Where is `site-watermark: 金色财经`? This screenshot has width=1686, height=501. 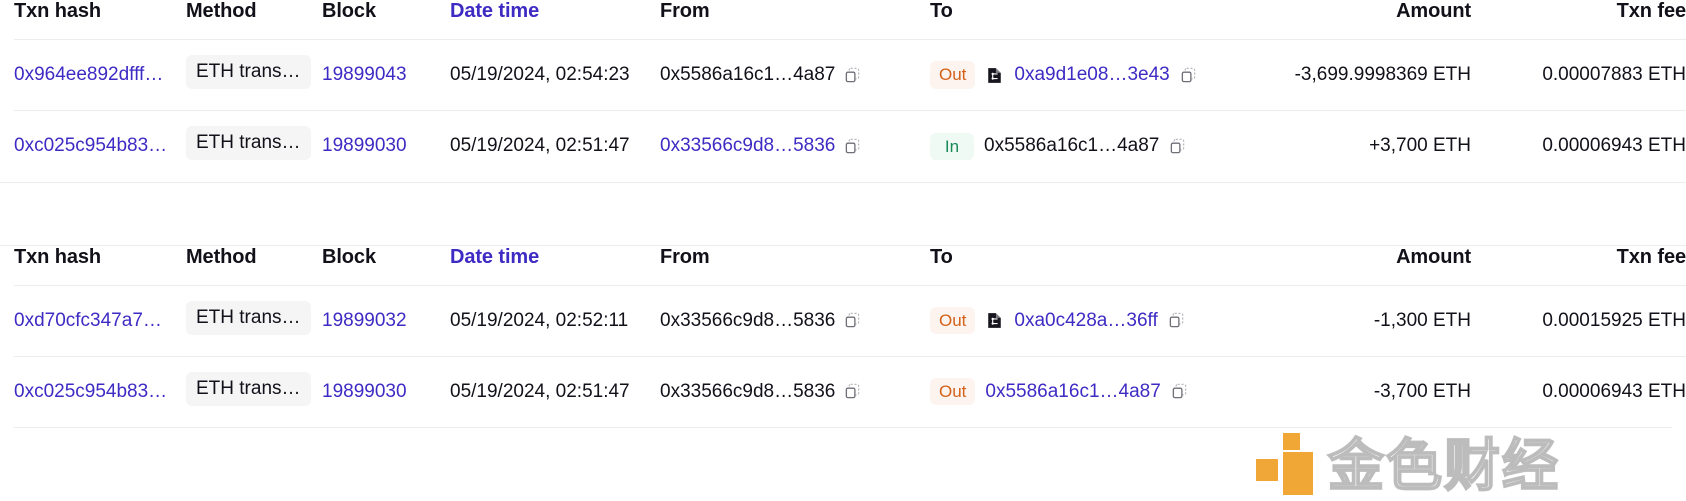 site-watermark: 金色财经 is located at coordinates (1408, 466).